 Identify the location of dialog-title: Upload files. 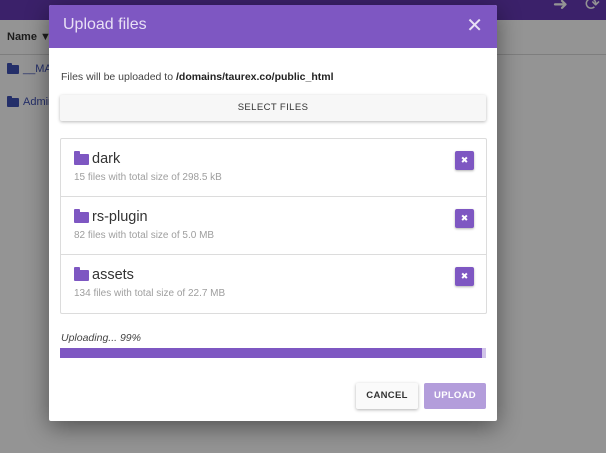
(105, 24).